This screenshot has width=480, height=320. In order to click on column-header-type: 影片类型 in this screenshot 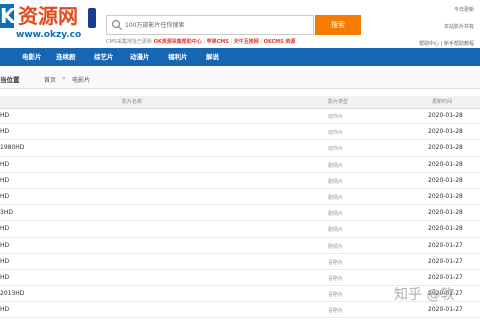, I will do `click(338, 102)`.